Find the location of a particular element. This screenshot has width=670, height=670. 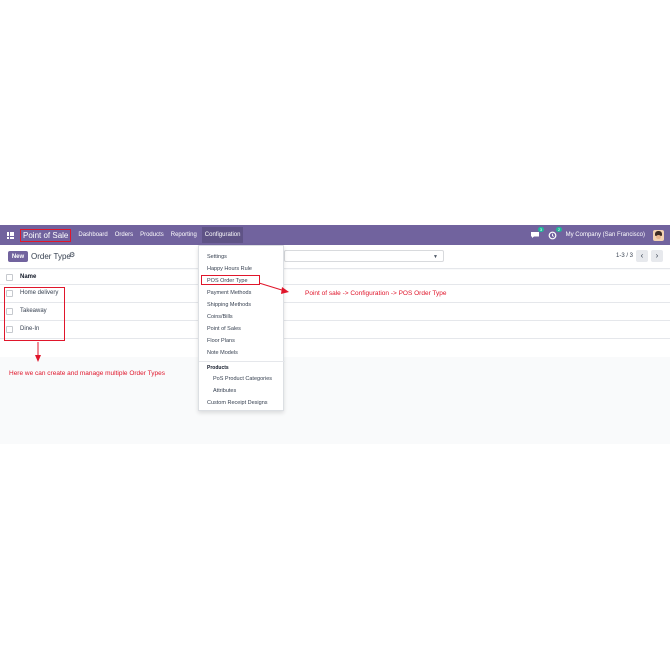

page-title: Order Type is located at coordinates (51, 256).